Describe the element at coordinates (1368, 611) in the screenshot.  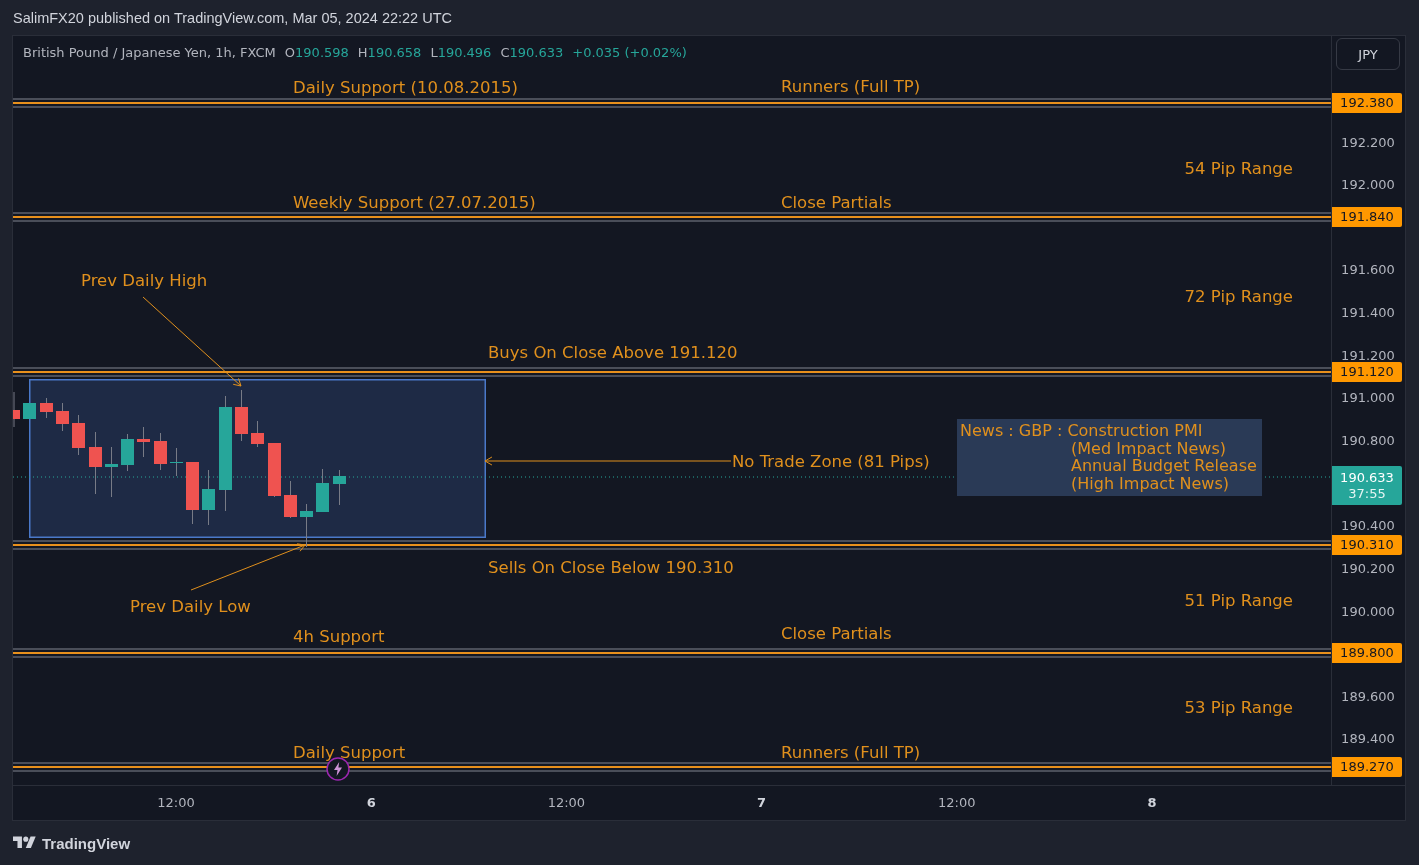
I see `price-axis-label: 190.000` at that location.